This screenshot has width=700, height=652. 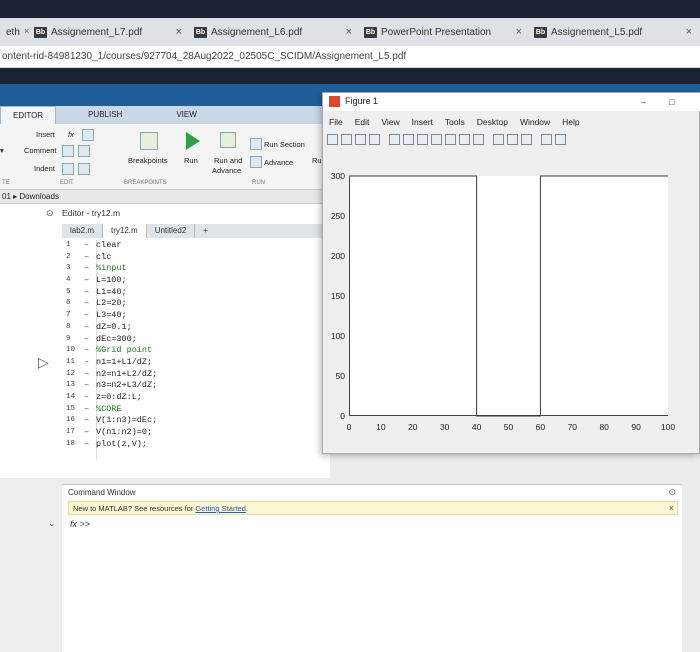 I want to click on code-line: 15– %CORE, so click(x=193, y=410).